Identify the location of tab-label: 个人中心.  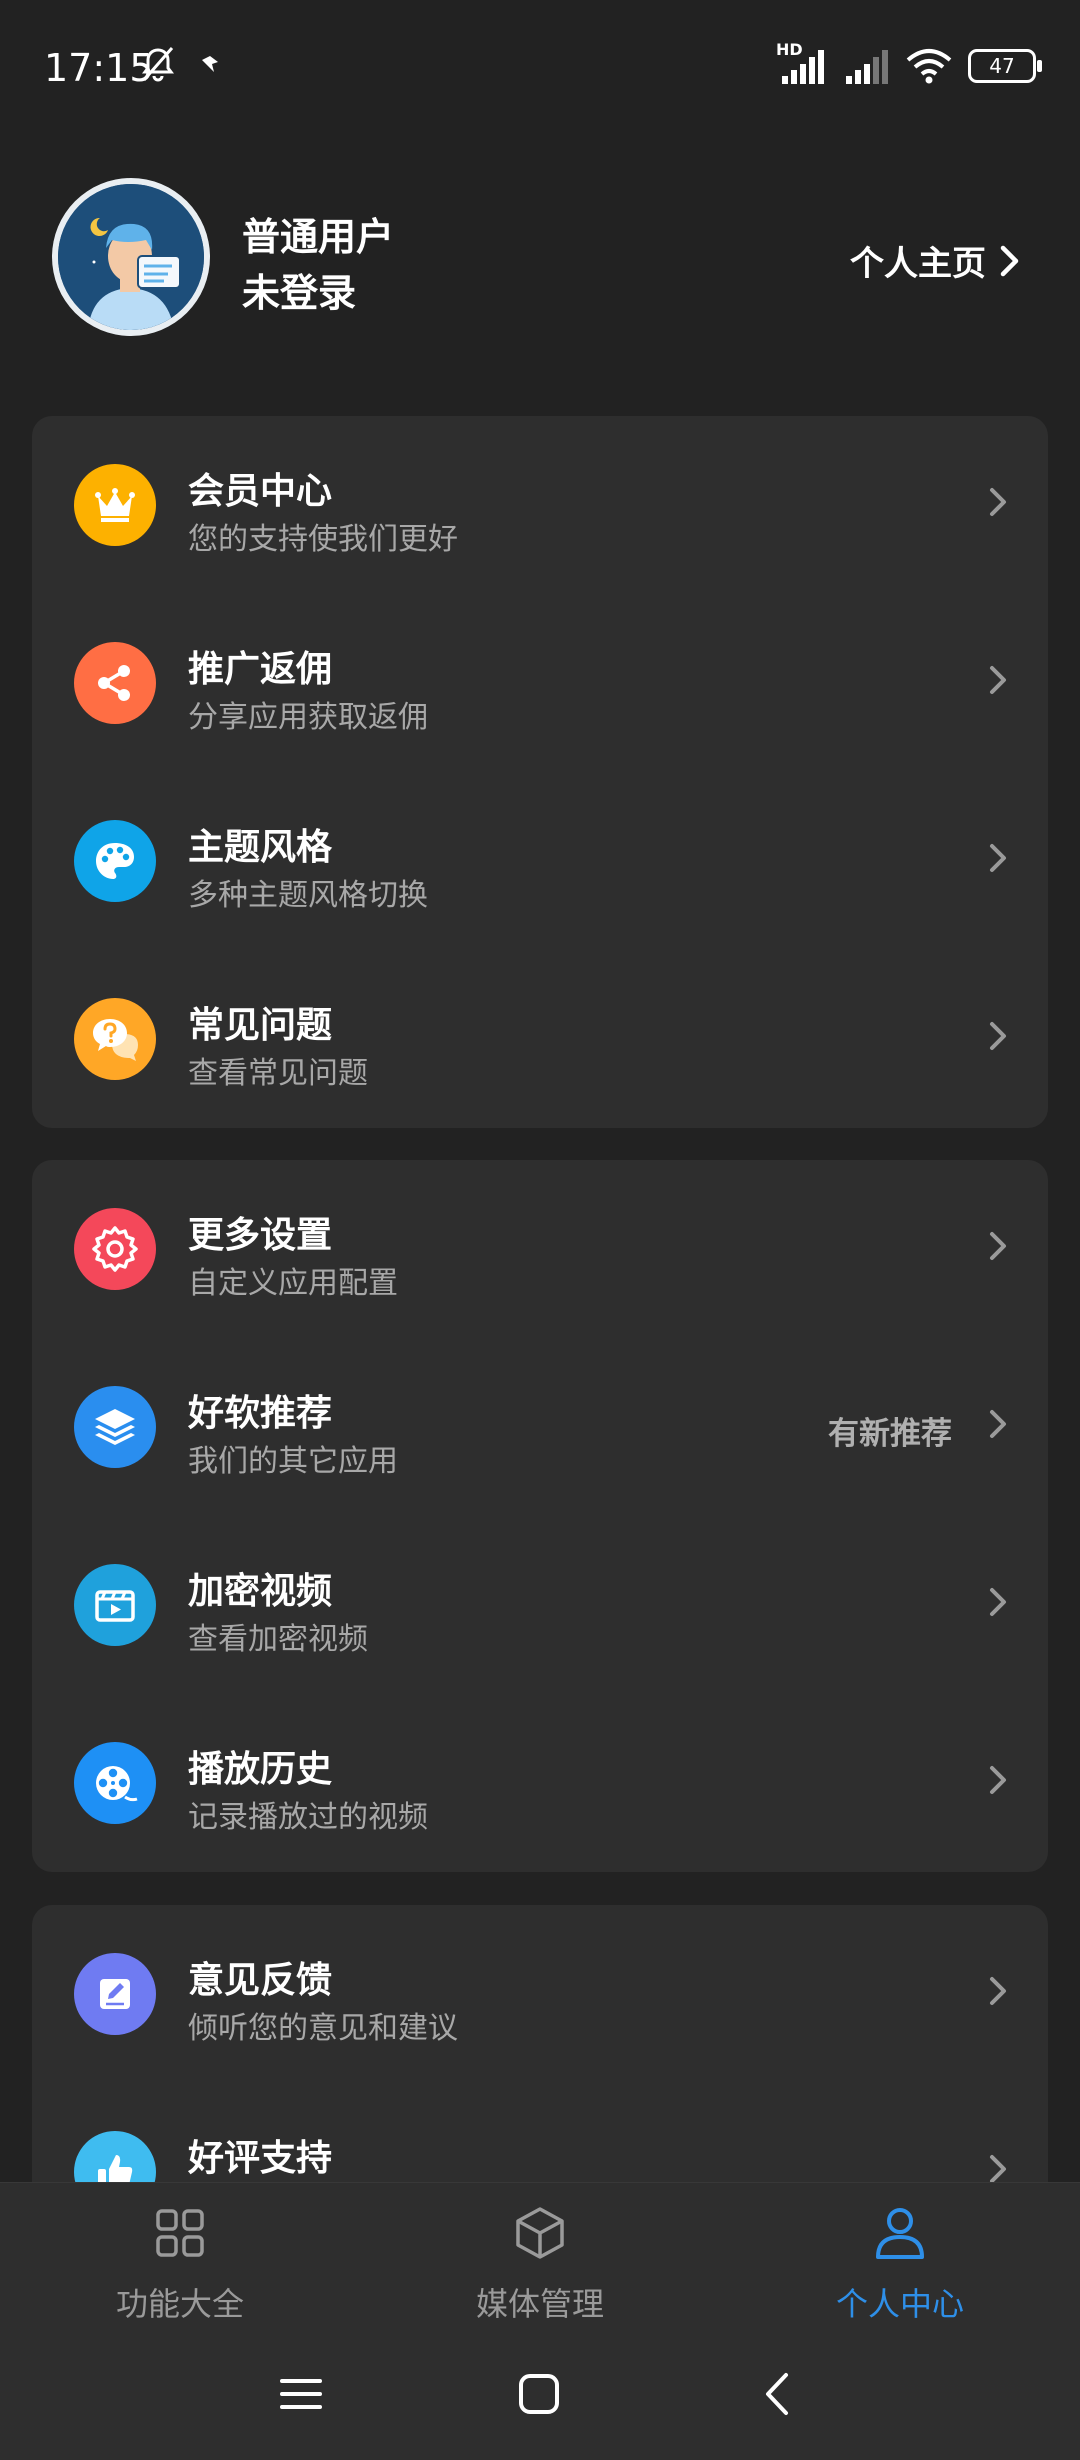
(899, 2304).